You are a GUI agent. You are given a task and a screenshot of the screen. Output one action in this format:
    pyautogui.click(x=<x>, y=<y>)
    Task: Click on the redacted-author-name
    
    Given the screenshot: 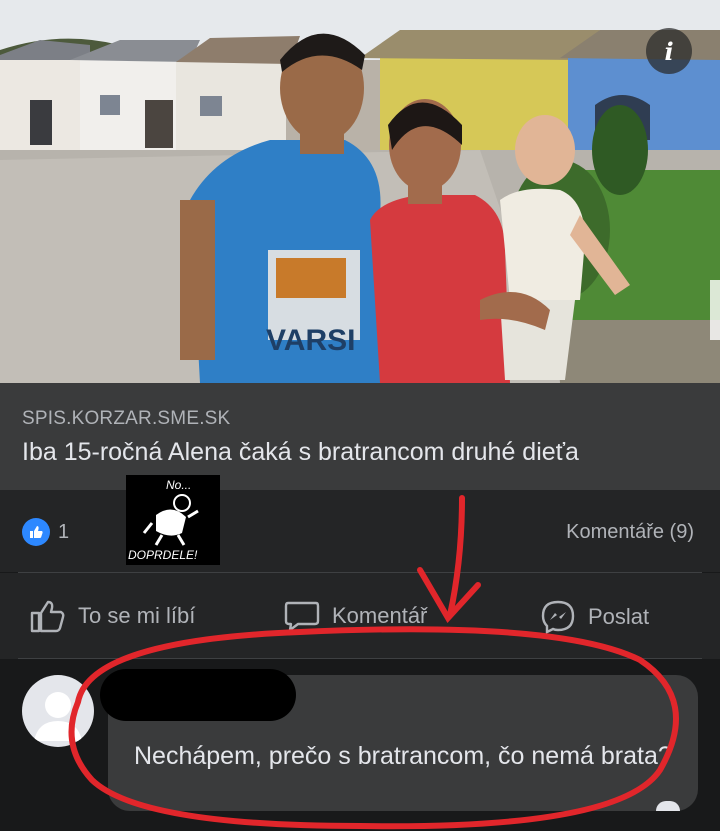 What is the action you would take?
    pyautogui.click(x=198, y=695)
    